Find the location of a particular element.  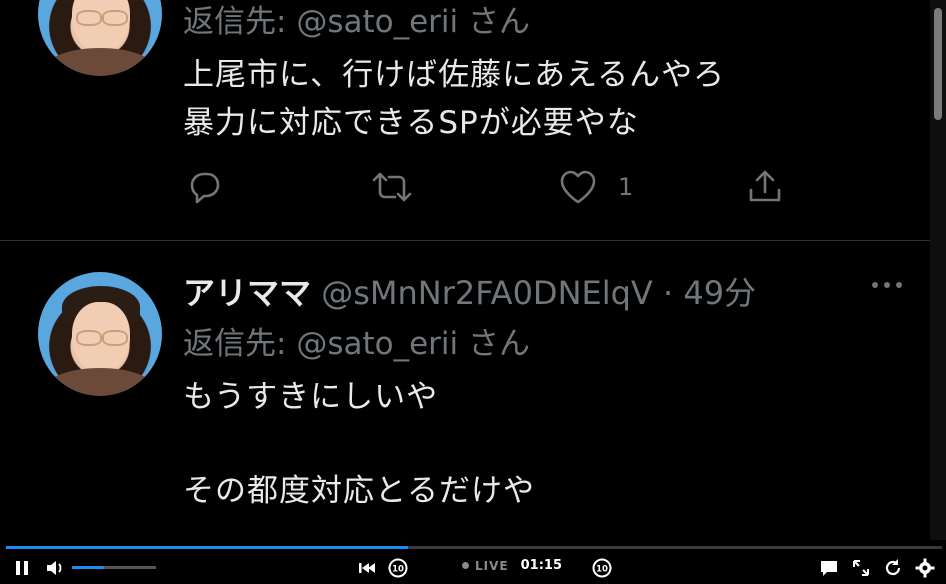

tweet-text-line: もうすきにしいや is located at coordinates (311, 397).